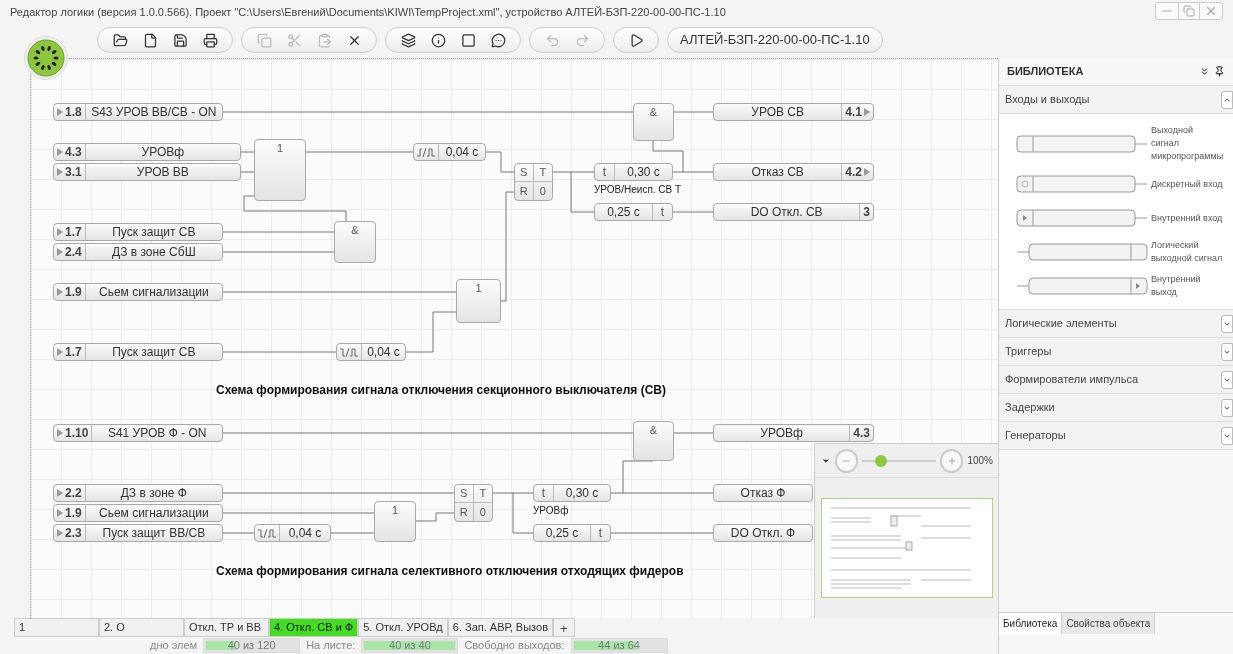  I want to click on restore-icon, so click(1189, 11).